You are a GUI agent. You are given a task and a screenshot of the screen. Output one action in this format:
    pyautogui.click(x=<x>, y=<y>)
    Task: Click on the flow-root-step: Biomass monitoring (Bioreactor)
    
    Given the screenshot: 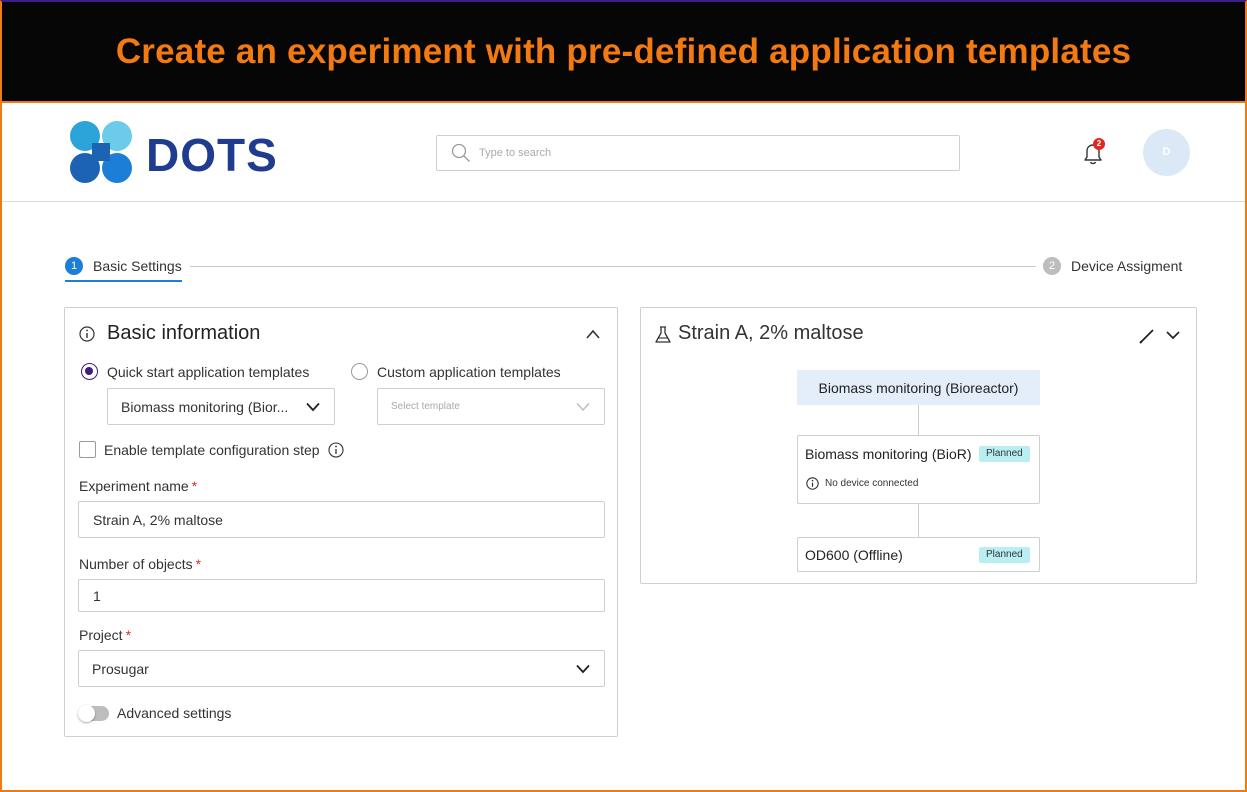 What is the action you would take?
    pyautogui.click(x=918, y=387)
    